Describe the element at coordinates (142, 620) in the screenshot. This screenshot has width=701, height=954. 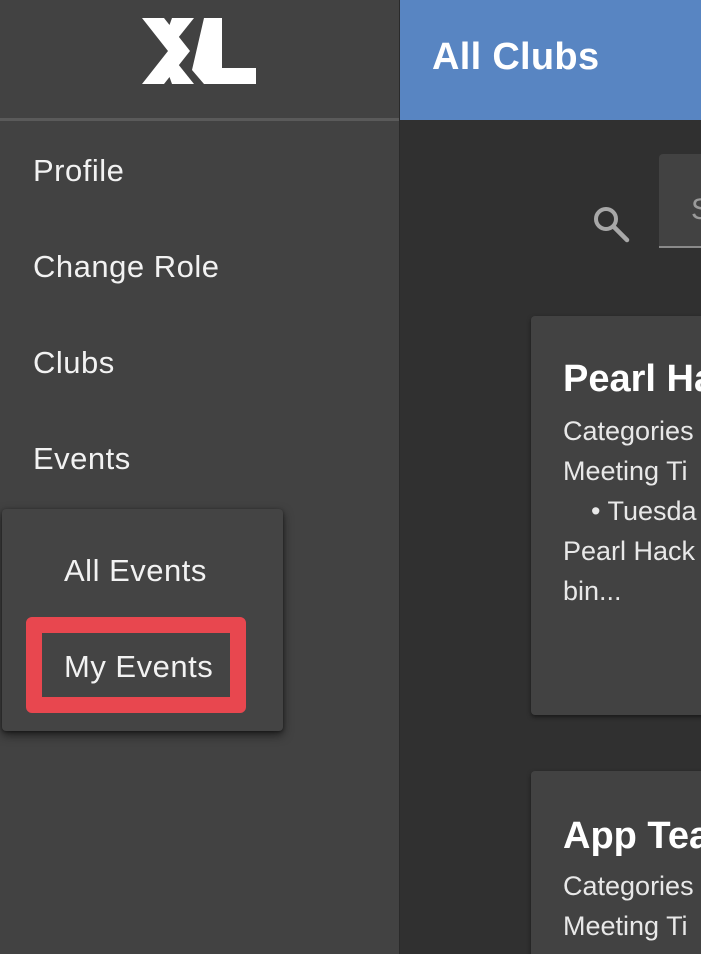
I see `events-dropdown-menu: All Events My Events` at that location.